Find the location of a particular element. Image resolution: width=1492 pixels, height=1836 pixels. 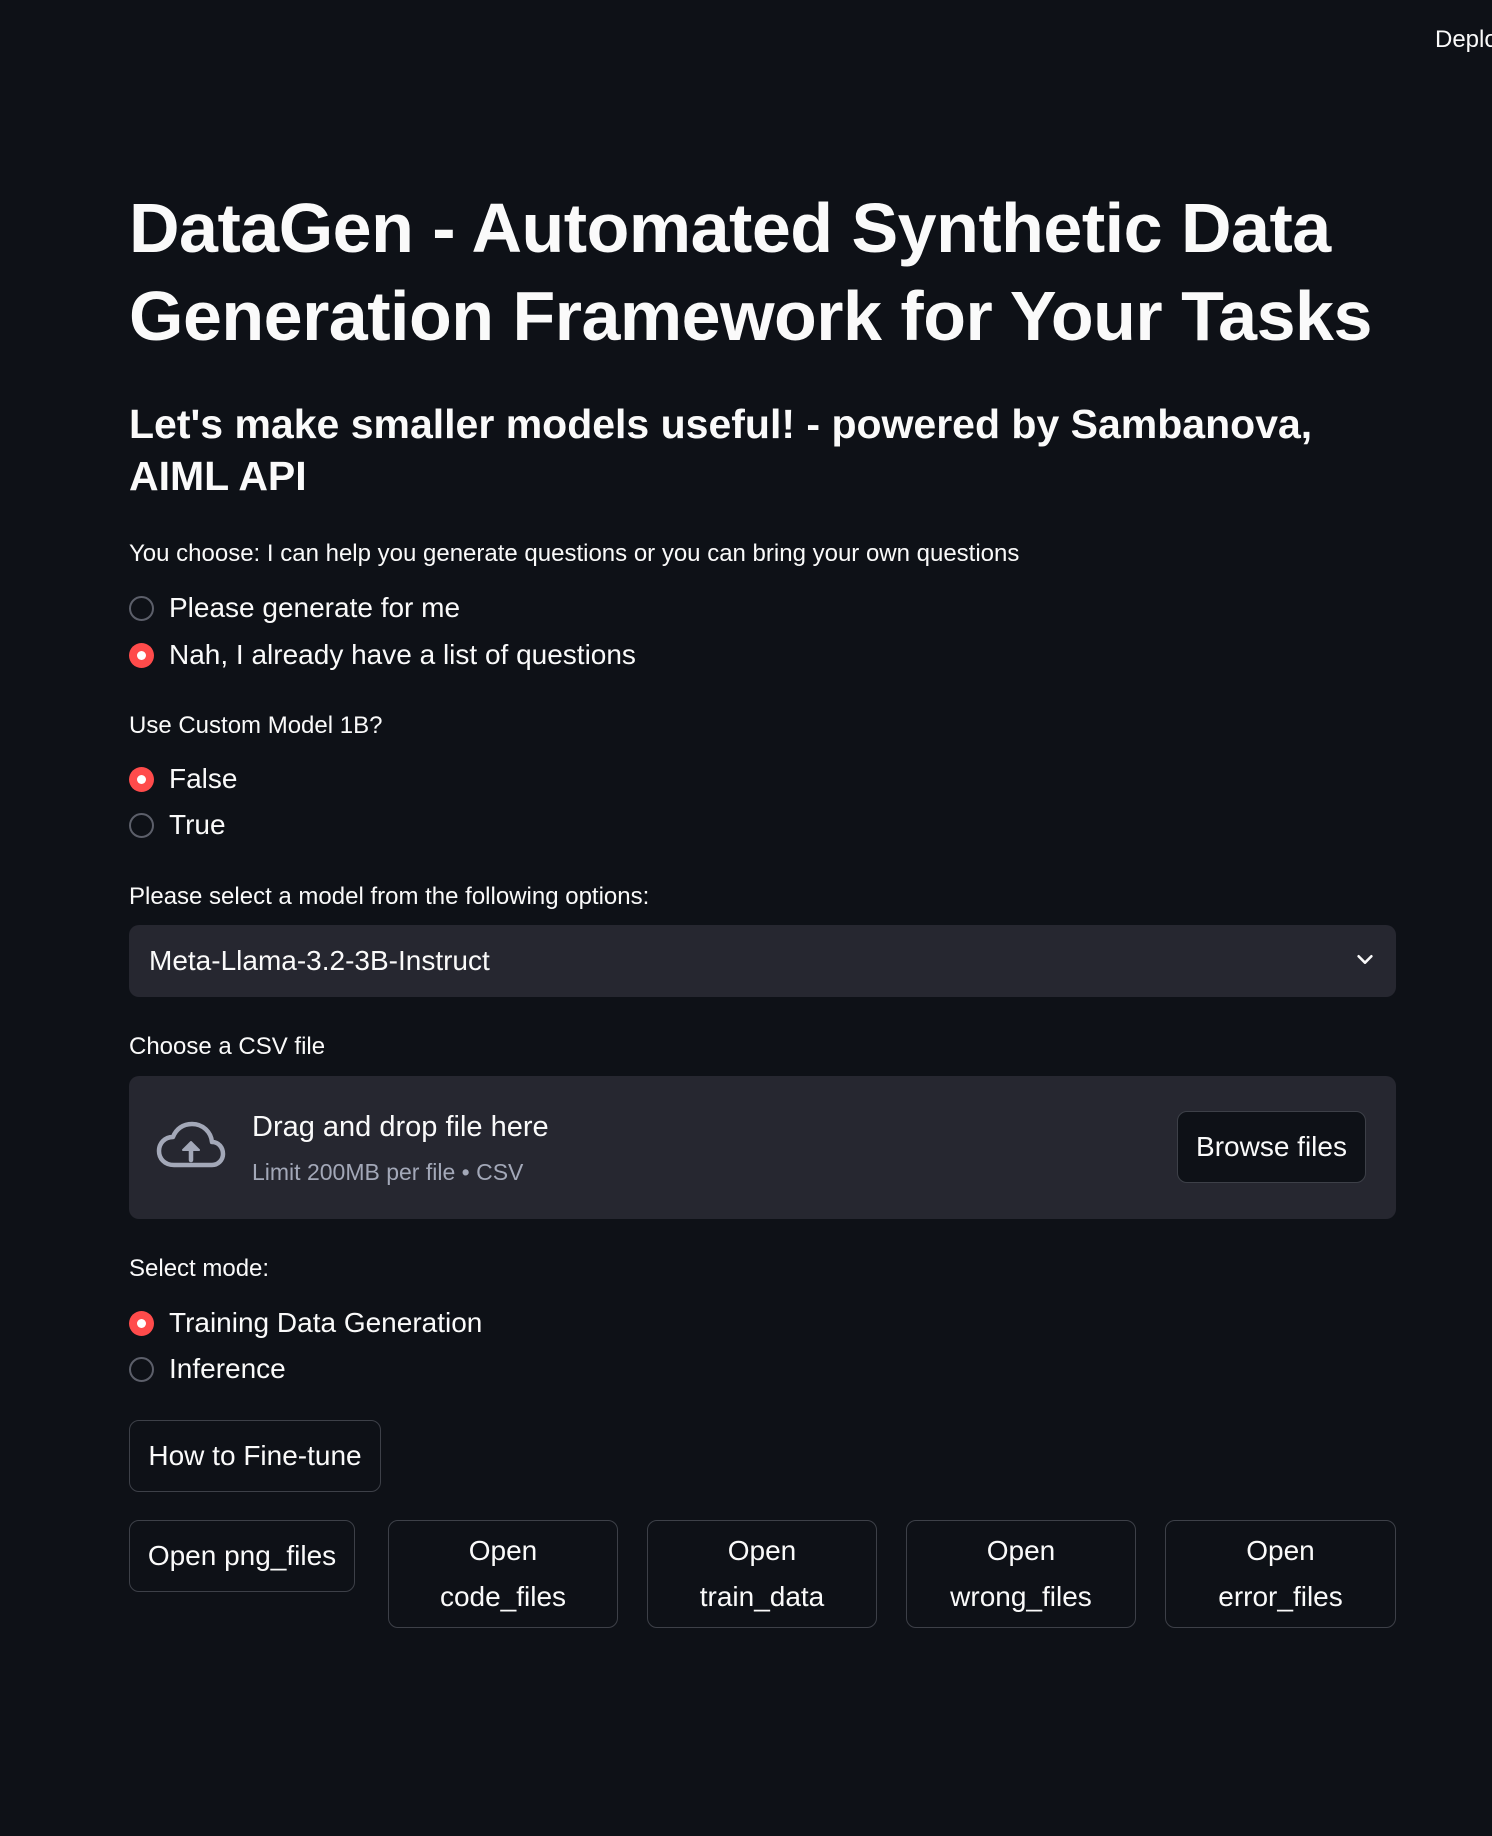

model-select-value: Meta-Llama-3.2-3B-Instruct is located at coordinates (319, 960).